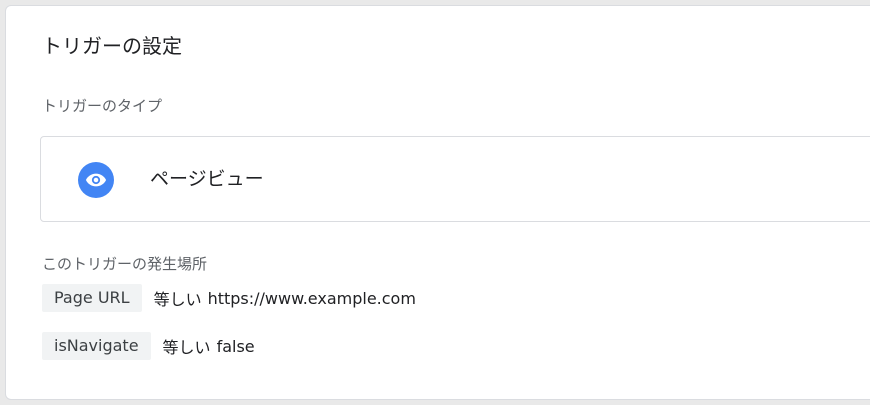 The height and width of the screenshot is (405, 870). I want to click on trigger-type-name: ページビュー, so click(207, 179).